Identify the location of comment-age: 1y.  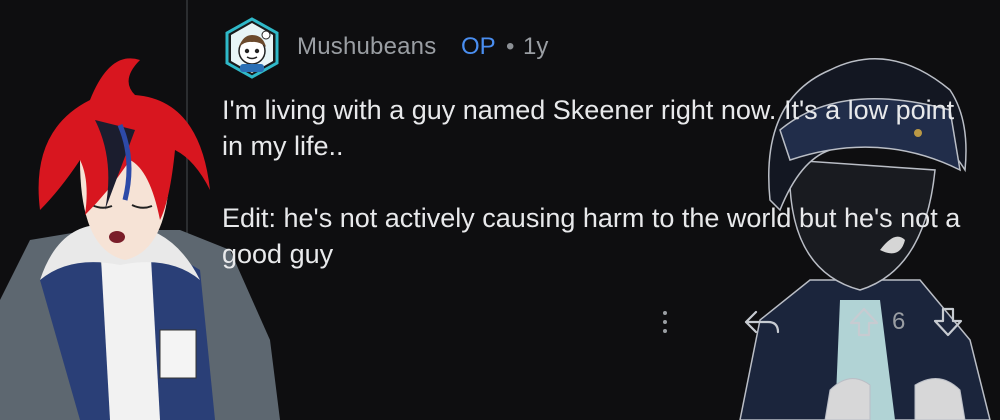
(536, 46).